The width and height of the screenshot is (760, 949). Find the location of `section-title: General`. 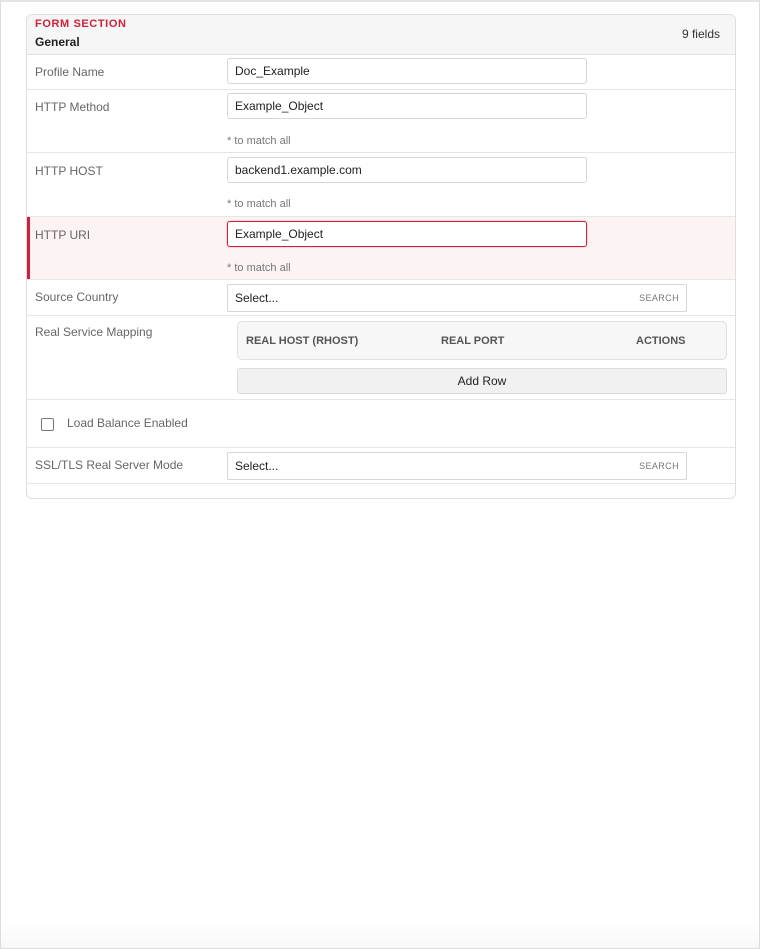

section-title: General is located at coordinates (57, 42).